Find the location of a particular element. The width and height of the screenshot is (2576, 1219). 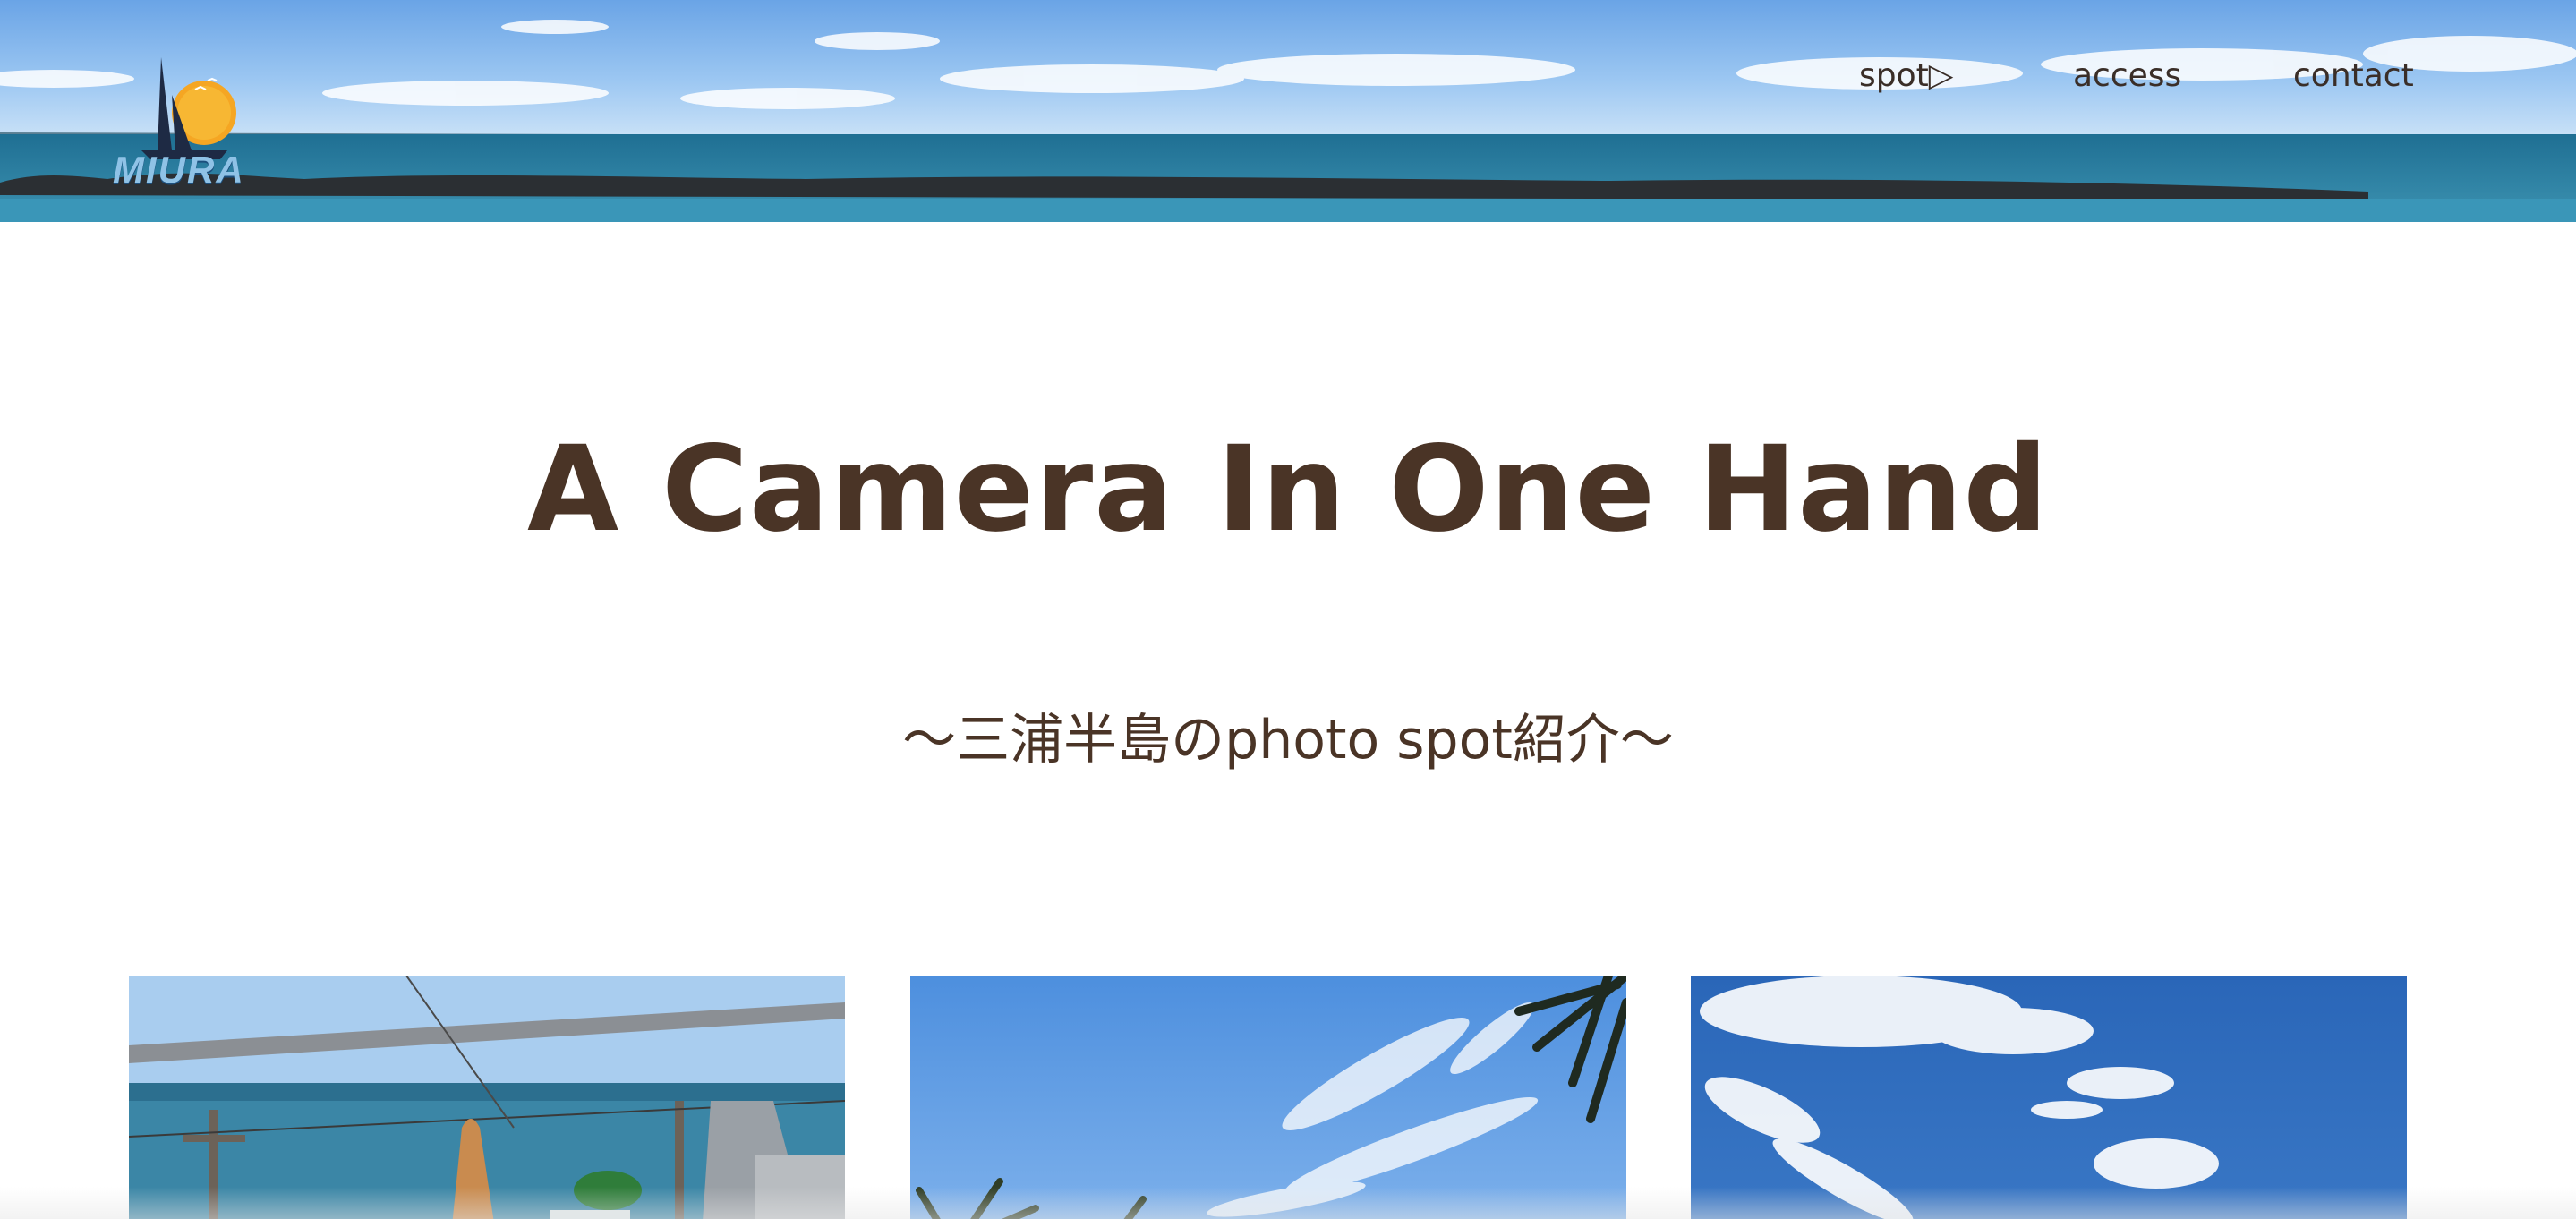

hero-subtitle: 〜三浦半島のphoto spot紹介〜 is located at coordinates (1288, 740).